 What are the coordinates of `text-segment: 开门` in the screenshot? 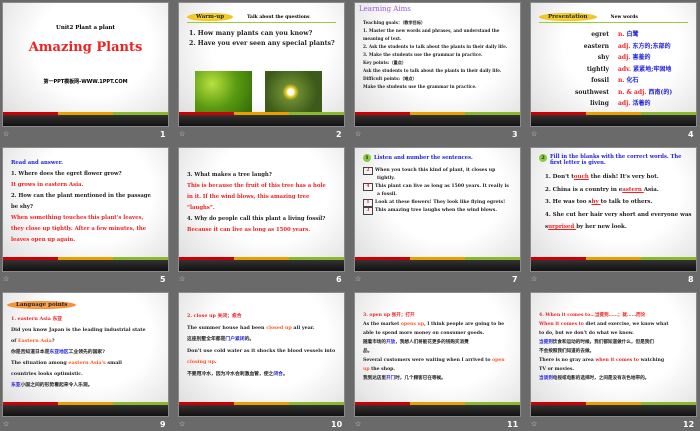 It's located at (390, 378).